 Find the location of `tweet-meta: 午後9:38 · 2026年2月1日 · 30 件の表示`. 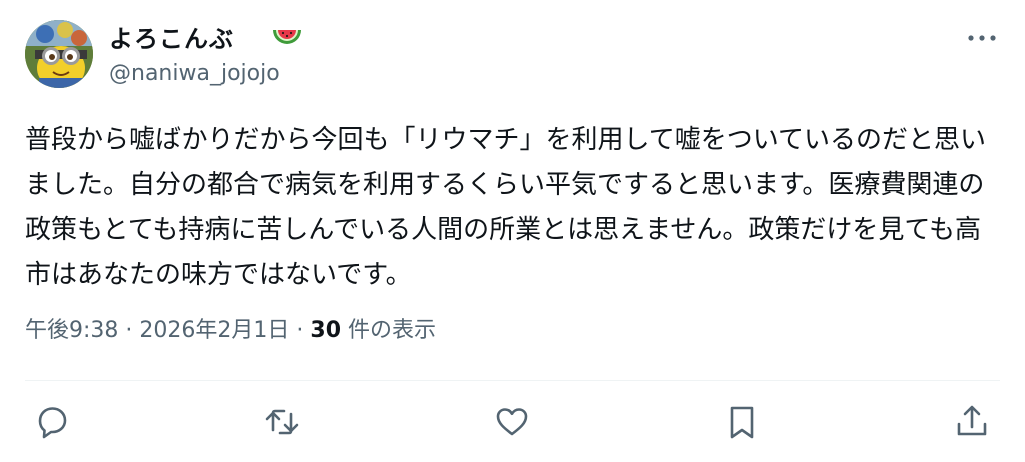

tweet-meta: 午後9:38 · 2026年2月1日 · 30 件の表示 is located at coordinates (230, 331).